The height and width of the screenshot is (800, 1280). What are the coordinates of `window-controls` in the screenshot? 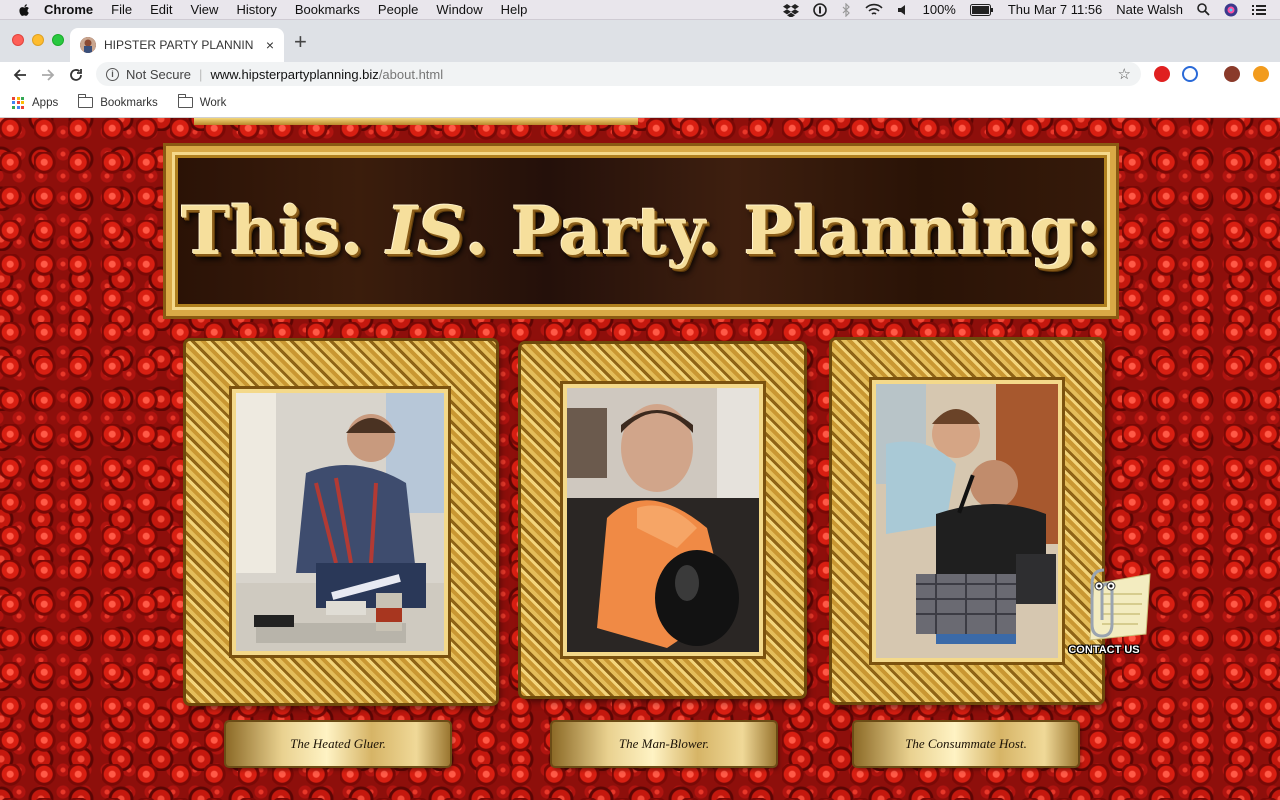 It's located at (42, 40).